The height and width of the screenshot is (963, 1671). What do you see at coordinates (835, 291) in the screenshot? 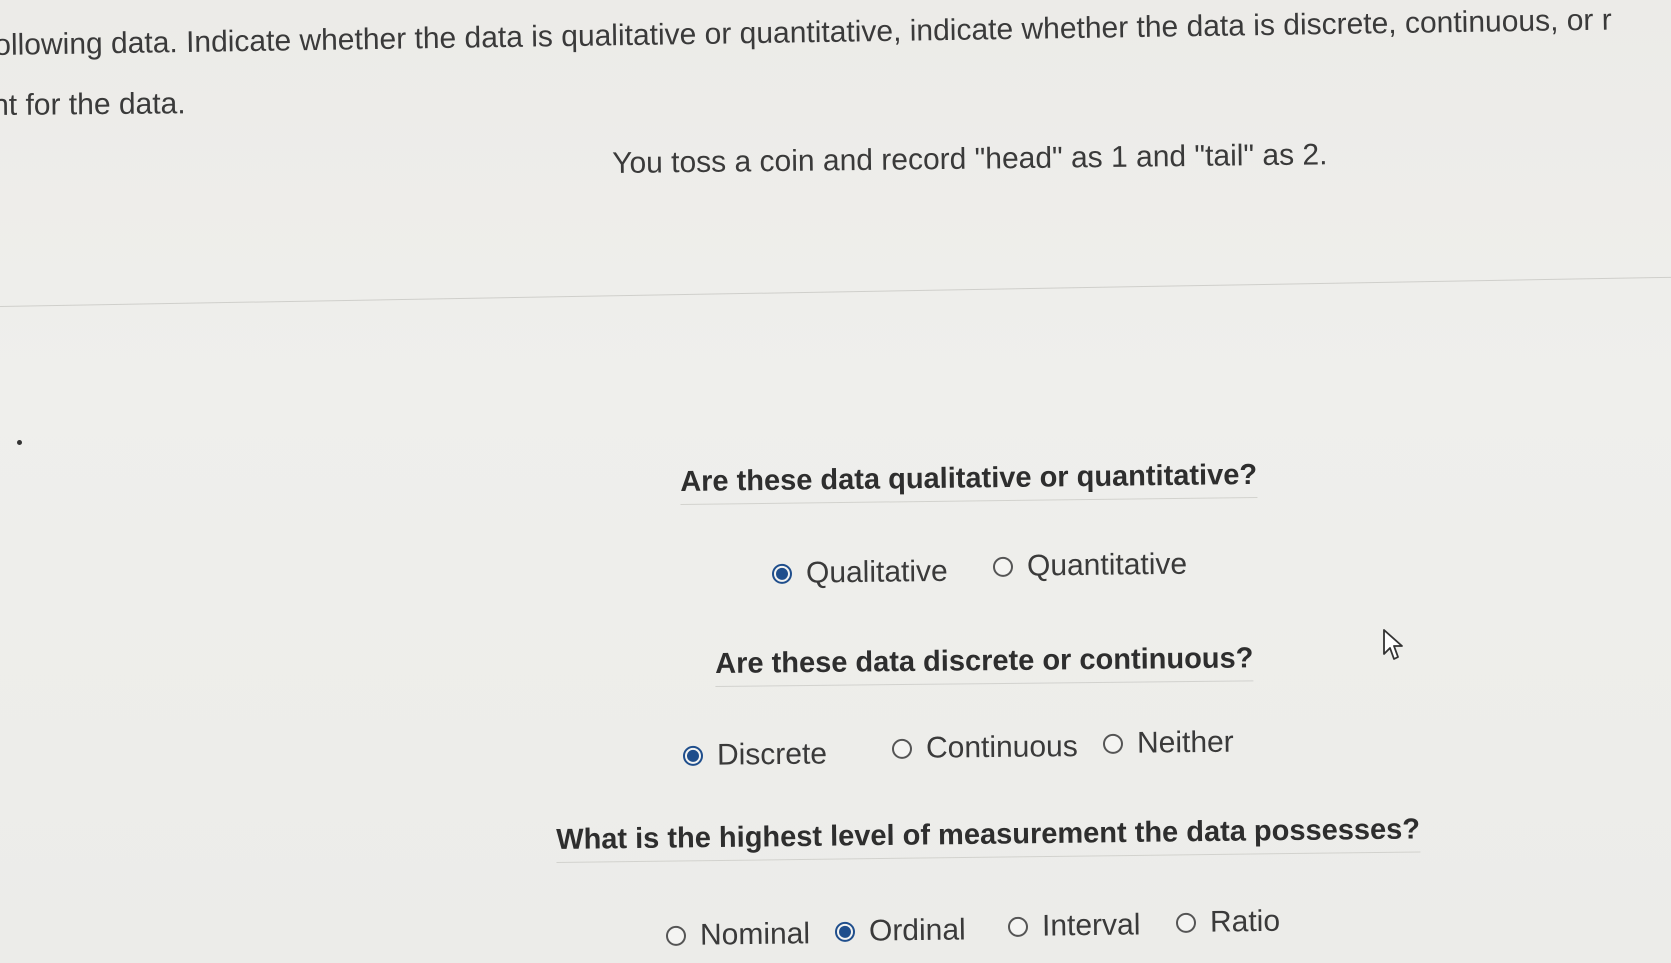
I see `section-divider` at bounding box center [835, 291].